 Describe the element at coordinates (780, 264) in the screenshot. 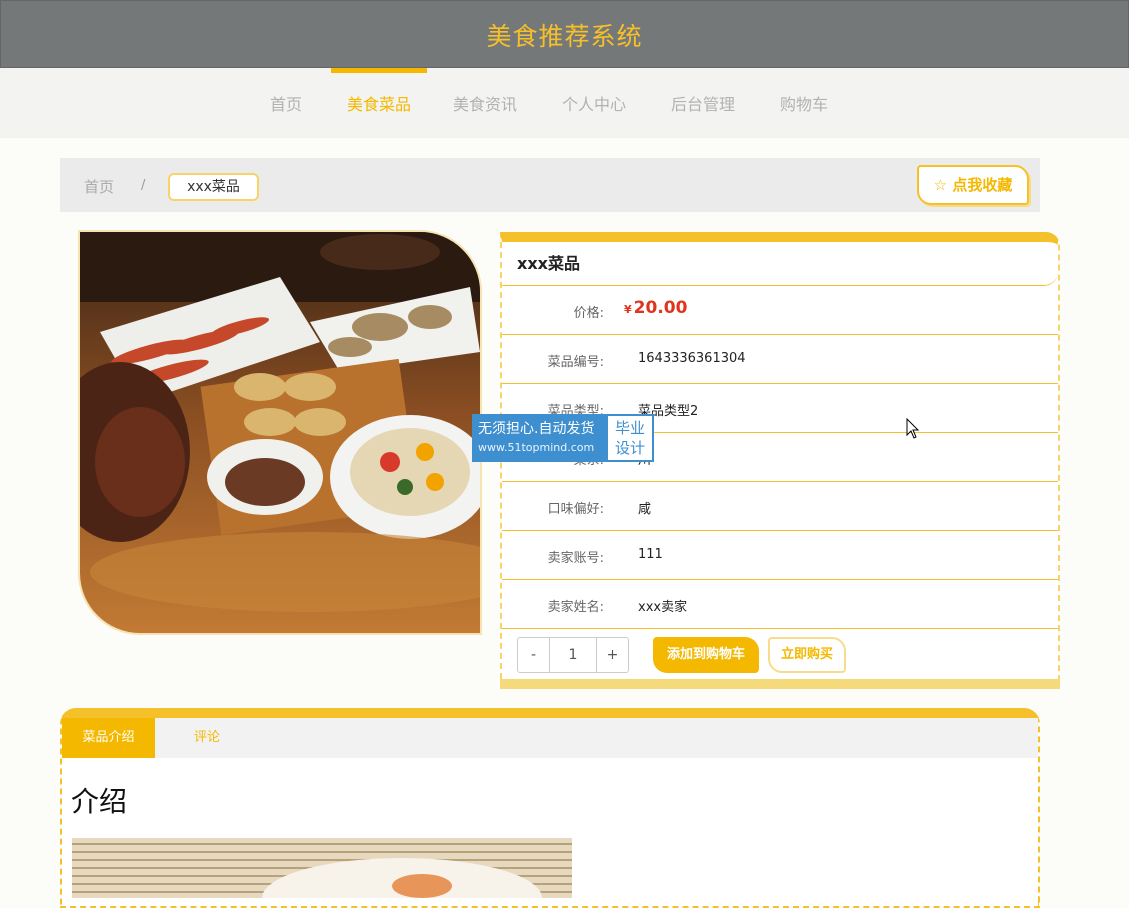

I see `product-name: xxx菜品` at that location.